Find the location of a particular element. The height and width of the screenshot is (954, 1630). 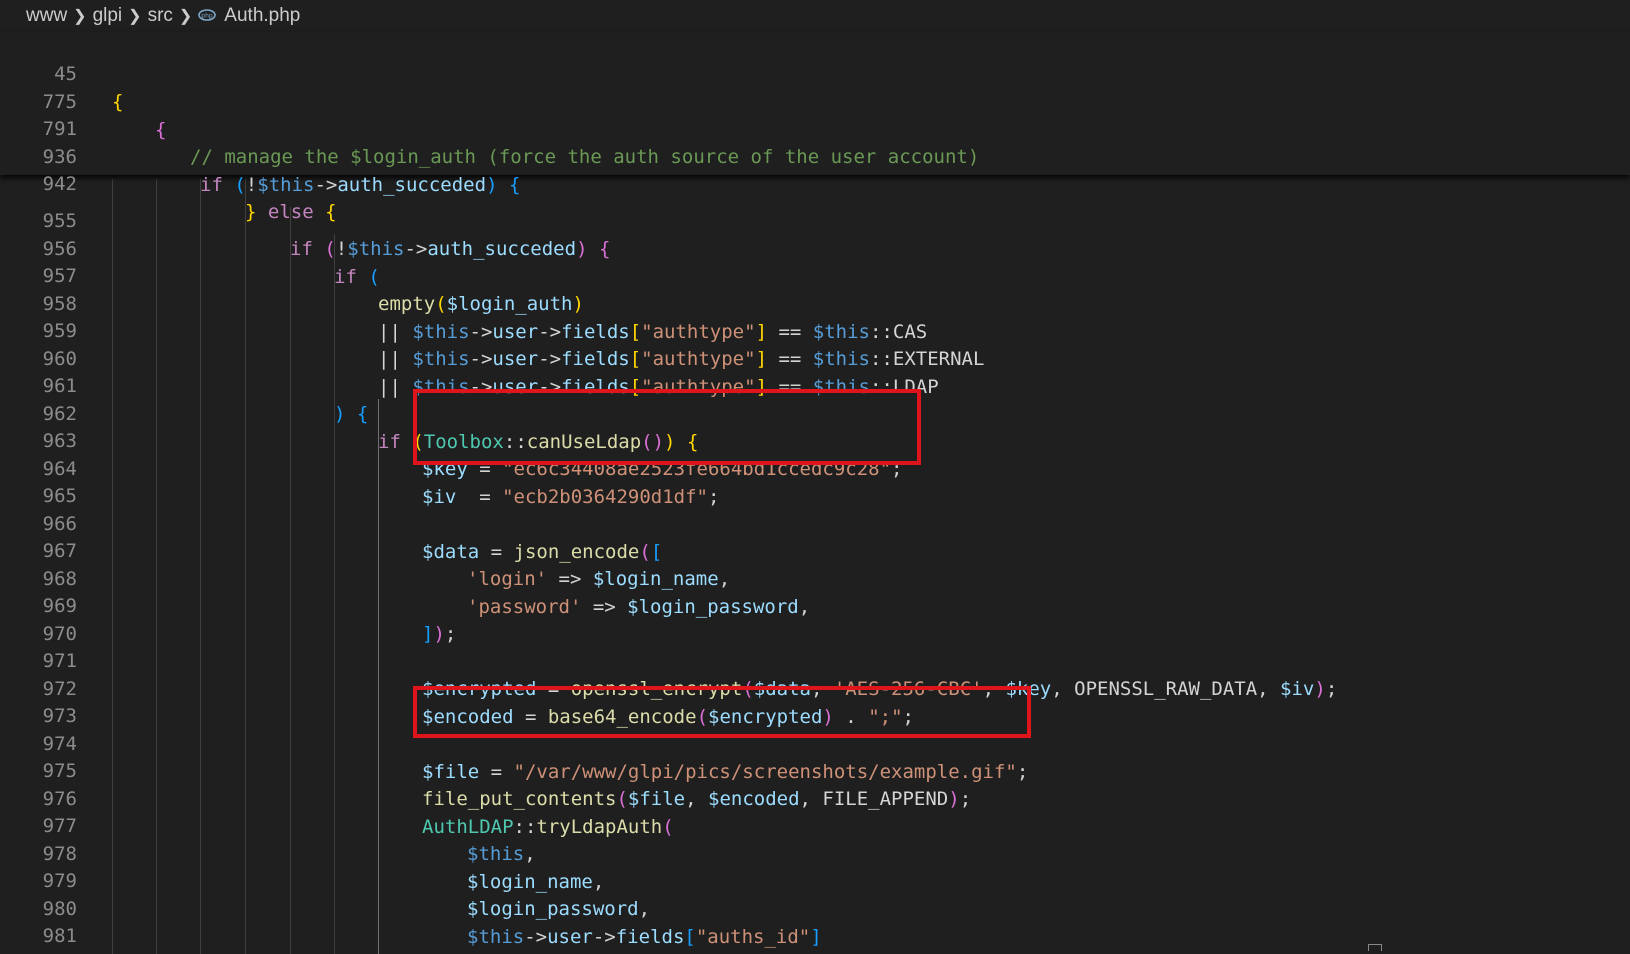

code-text: ); is located at coordinates (433, 952).